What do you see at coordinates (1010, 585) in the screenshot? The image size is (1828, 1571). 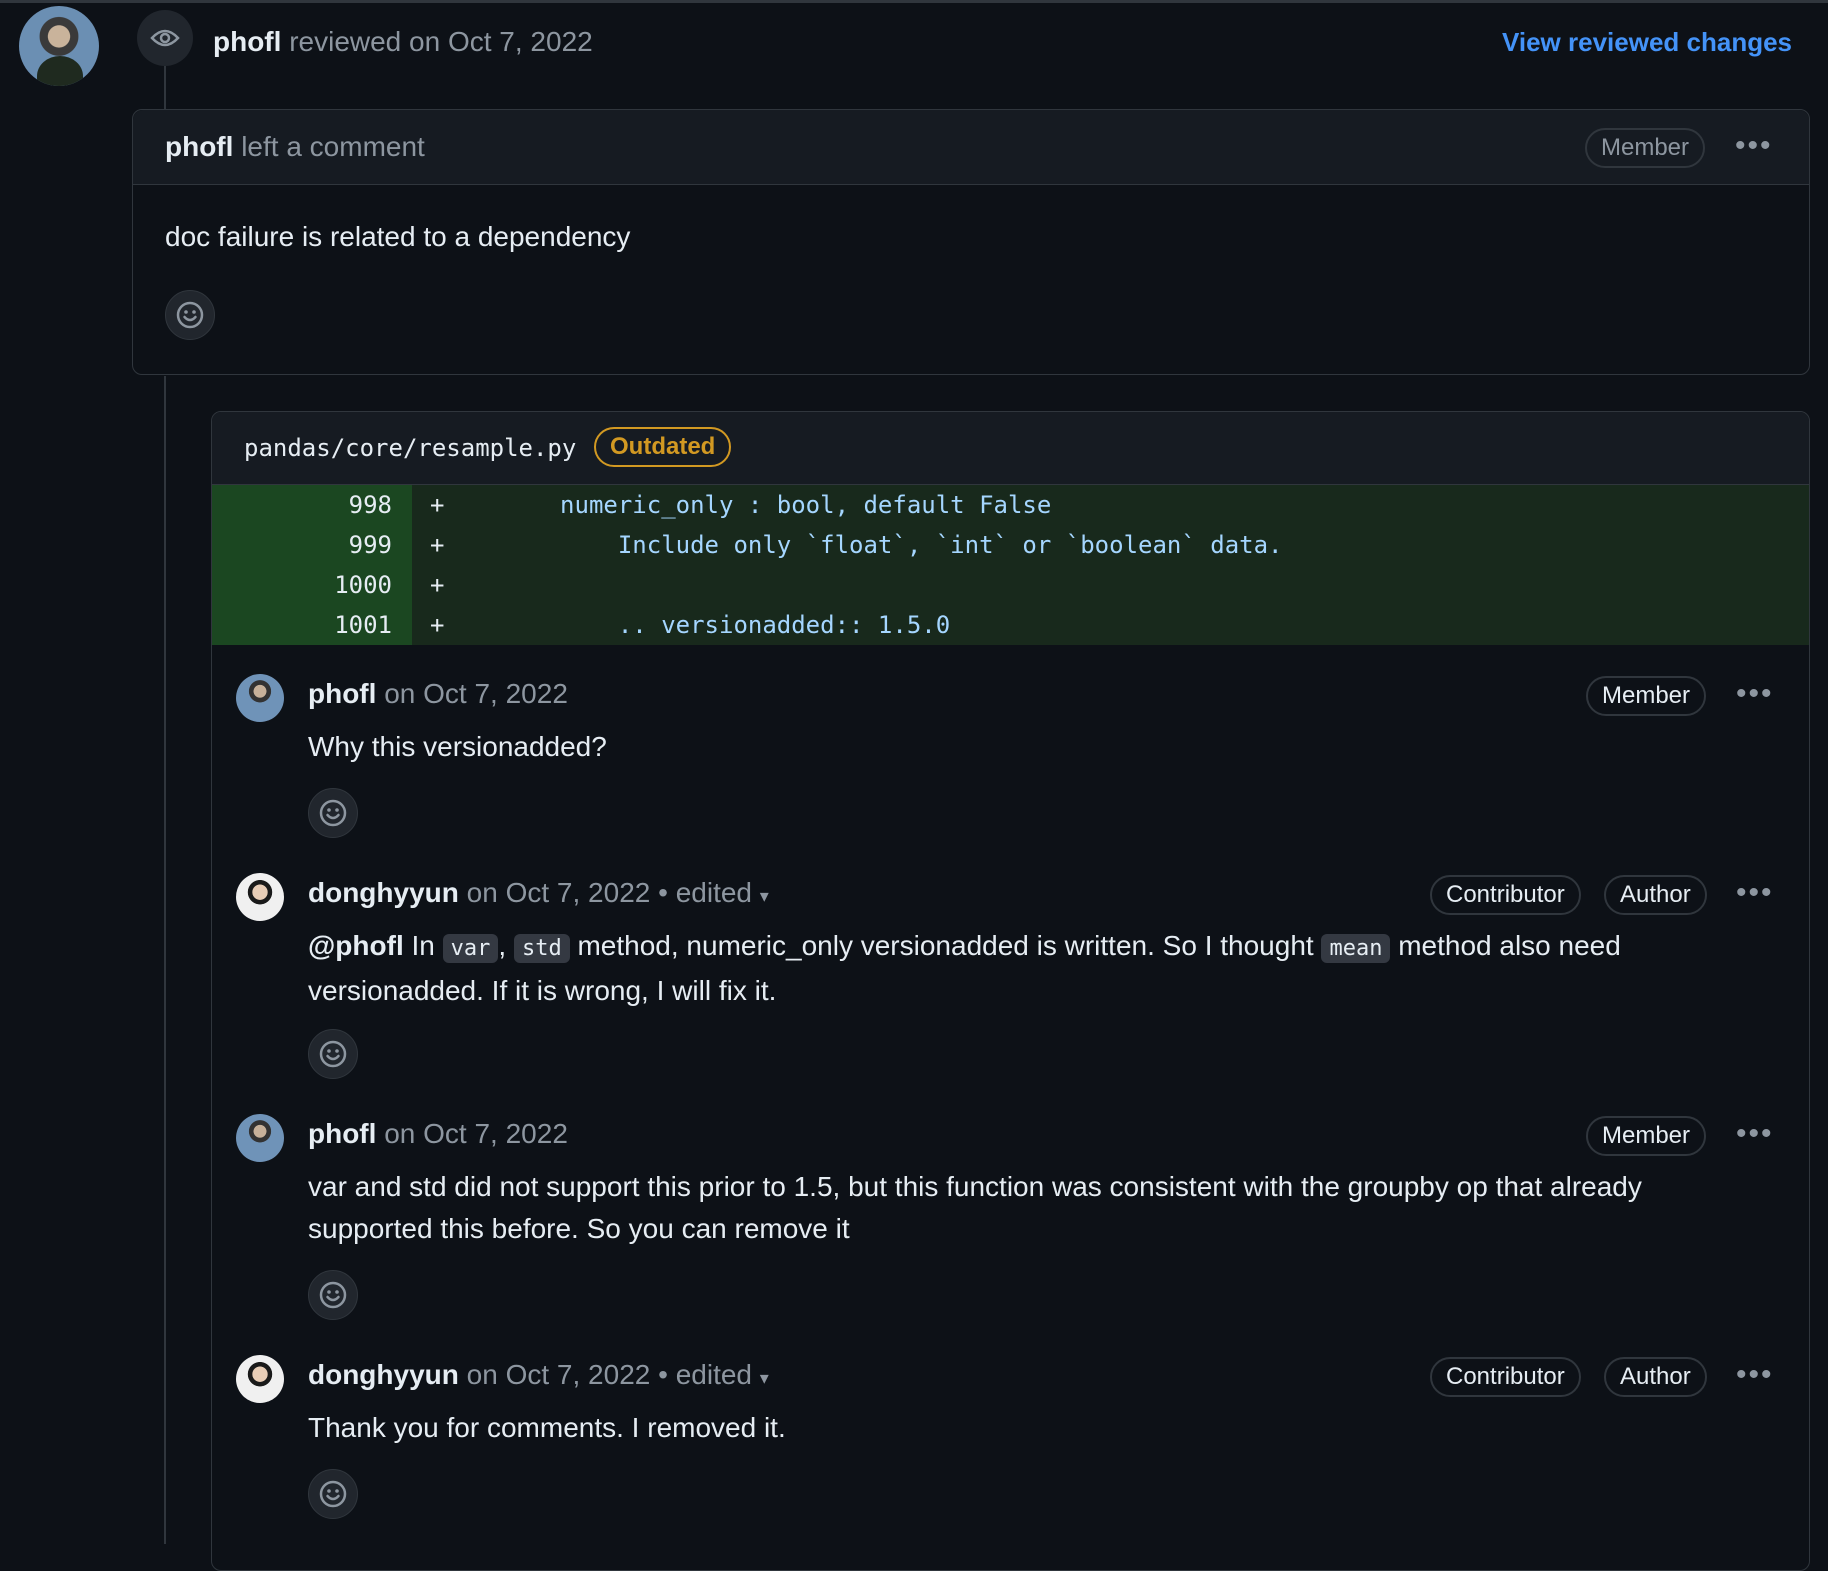 I see `diff-line: 1000 +` at bounding box center [1010, 585].